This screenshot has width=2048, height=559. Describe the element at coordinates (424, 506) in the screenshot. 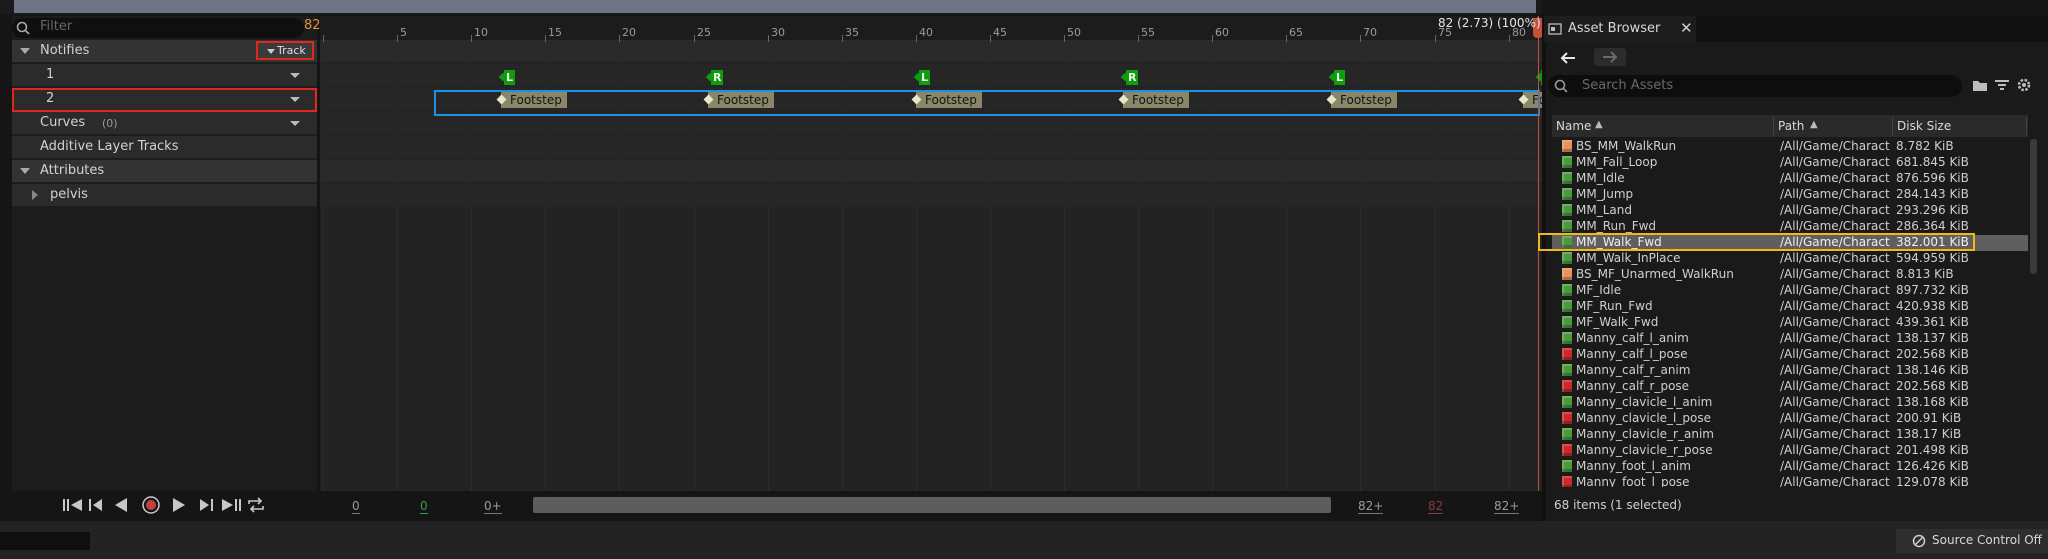

I see `working-start-frame: 0` at that location.